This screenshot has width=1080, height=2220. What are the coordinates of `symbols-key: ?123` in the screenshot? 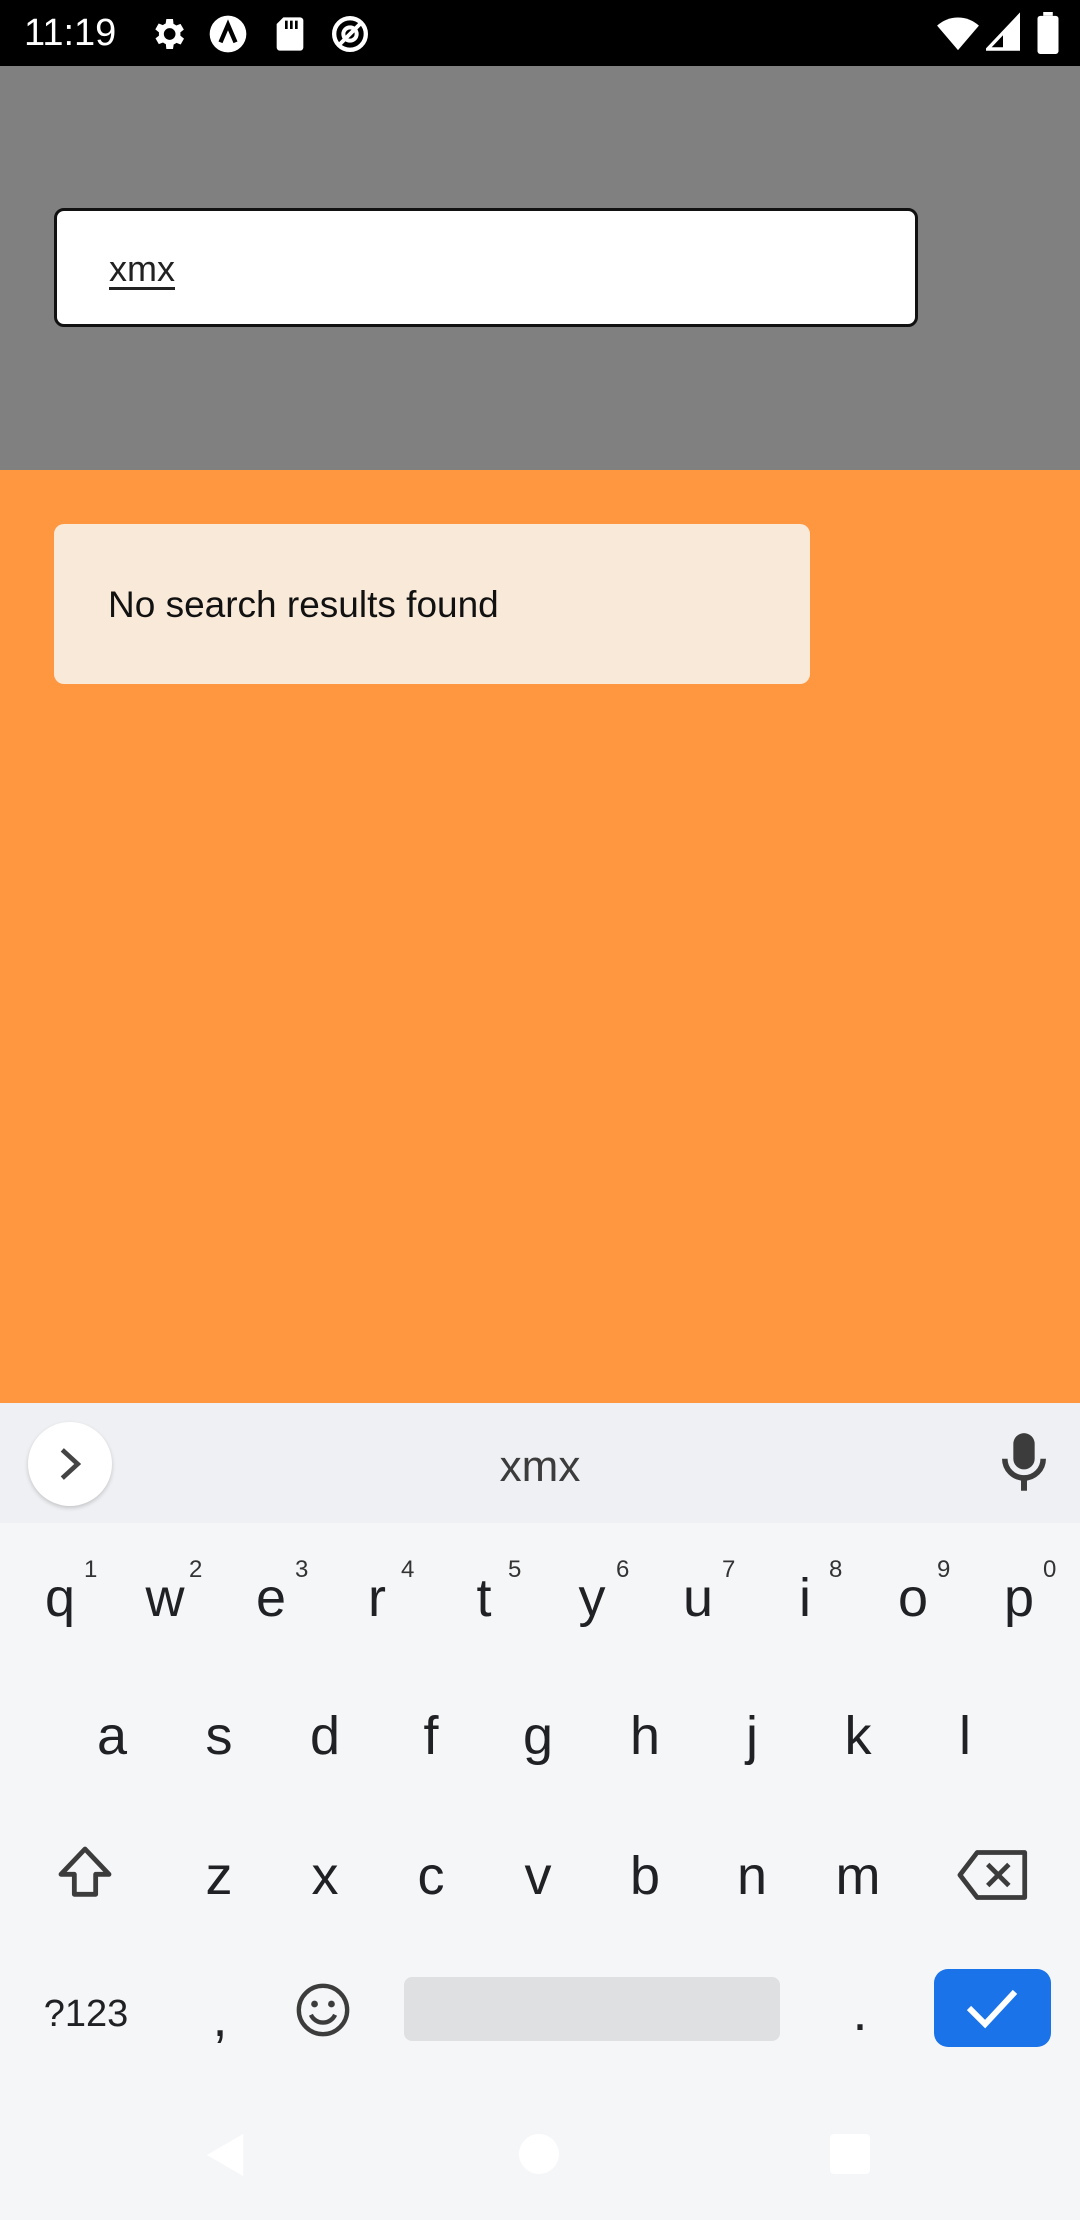 It's located at (86, 2014).